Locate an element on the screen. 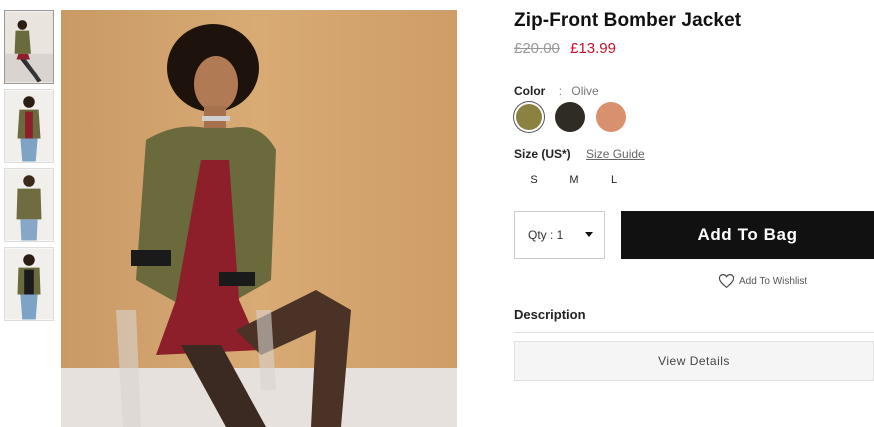 The height and width of the screenshot is (427, 874). heart-icon is located at coordinates (726, 281).